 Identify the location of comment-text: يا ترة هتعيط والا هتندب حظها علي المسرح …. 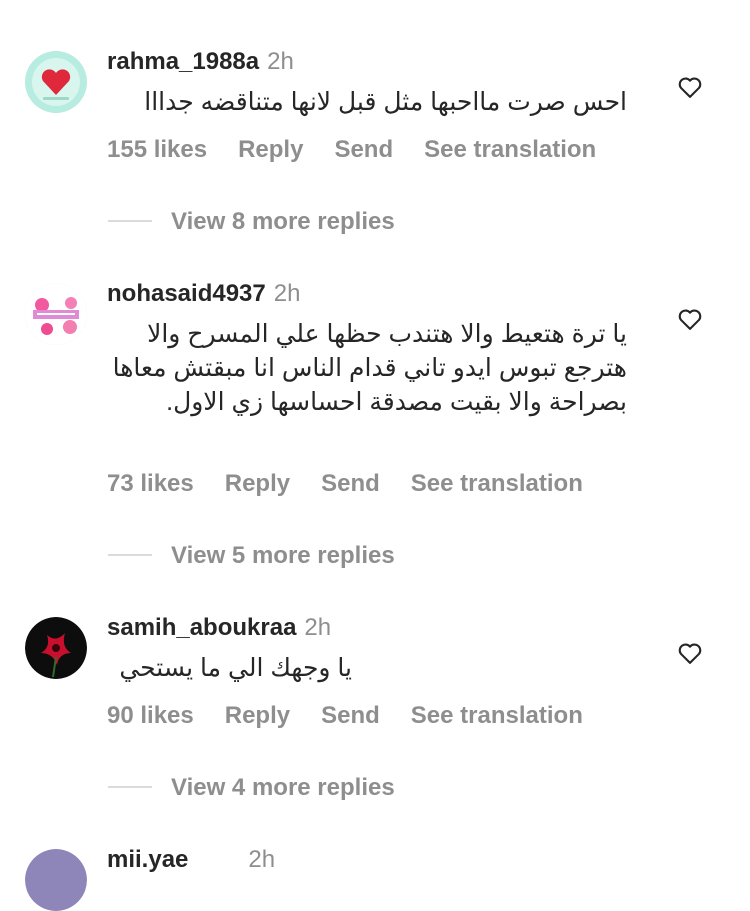
(369, 368).